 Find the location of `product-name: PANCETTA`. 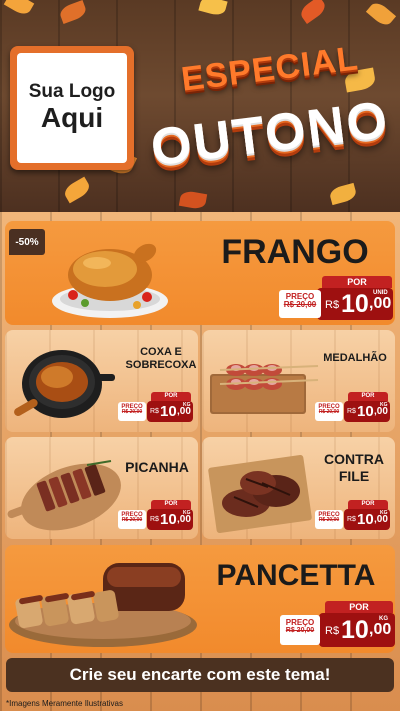

product-name: PANCETTA is located at coordinates (296, 575).